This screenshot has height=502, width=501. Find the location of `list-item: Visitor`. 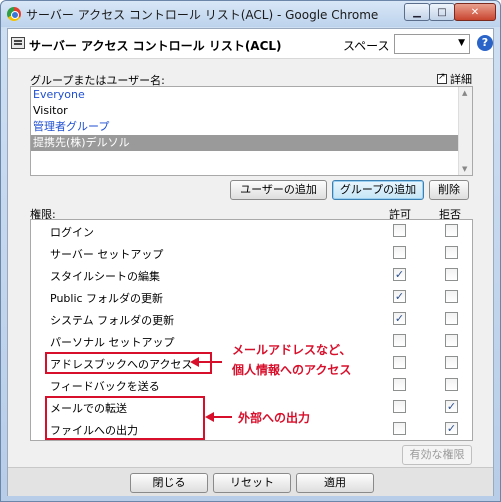

list-item: Visitor is located at coordinates (251, 111).